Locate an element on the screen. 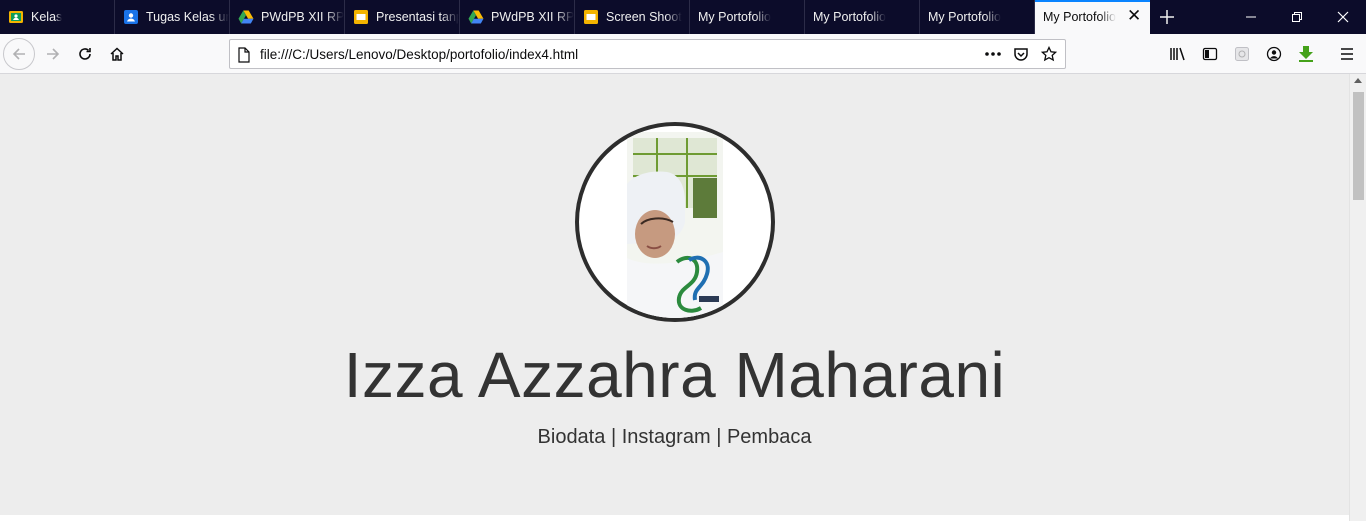  library-button is located at coordinates (1178, 54).